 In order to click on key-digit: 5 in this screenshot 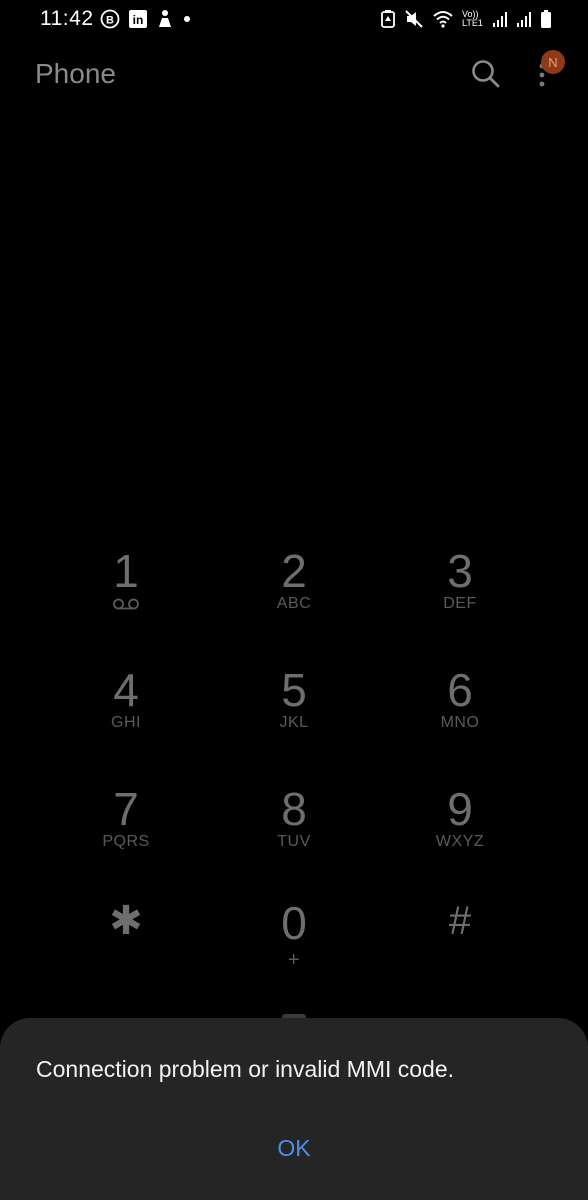, I will do `click(294, 690)`.